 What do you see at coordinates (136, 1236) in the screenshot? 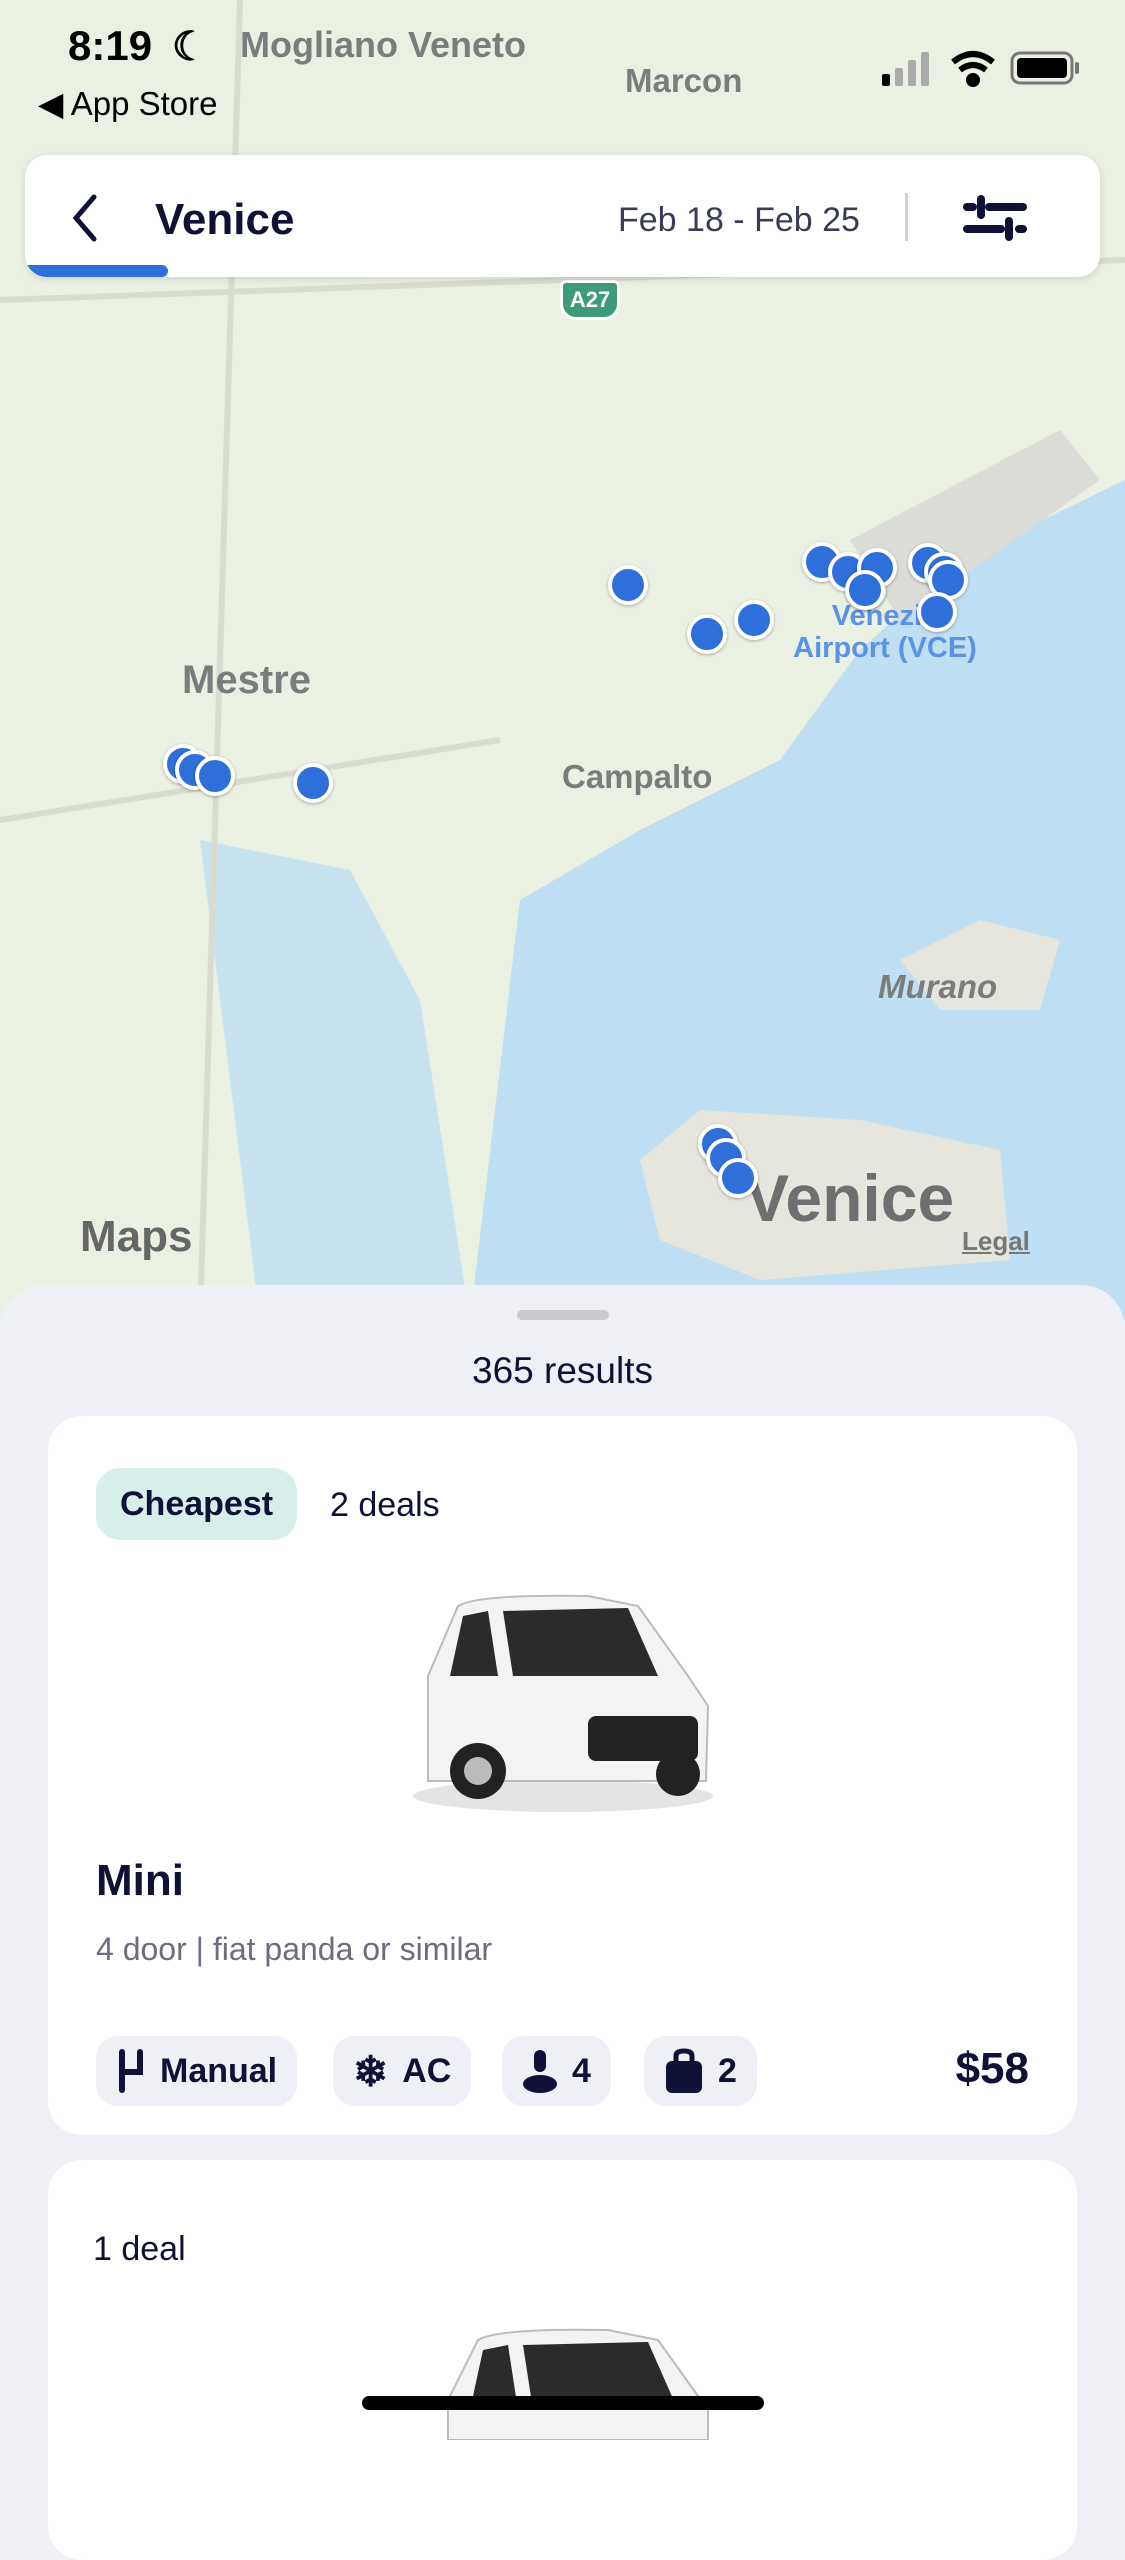
I see `apple-maps-logo: Maps` at bounding box center [136, 1236].